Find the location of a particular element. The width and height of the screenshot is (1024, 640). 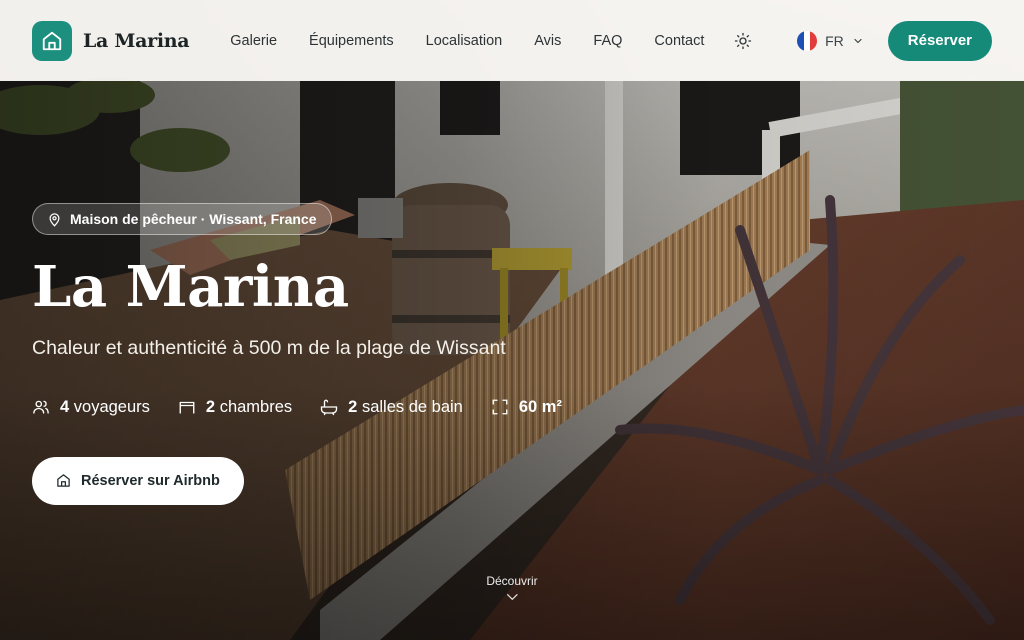

feature-guests: 4 voyageurs is located at coordinates (91, 407).